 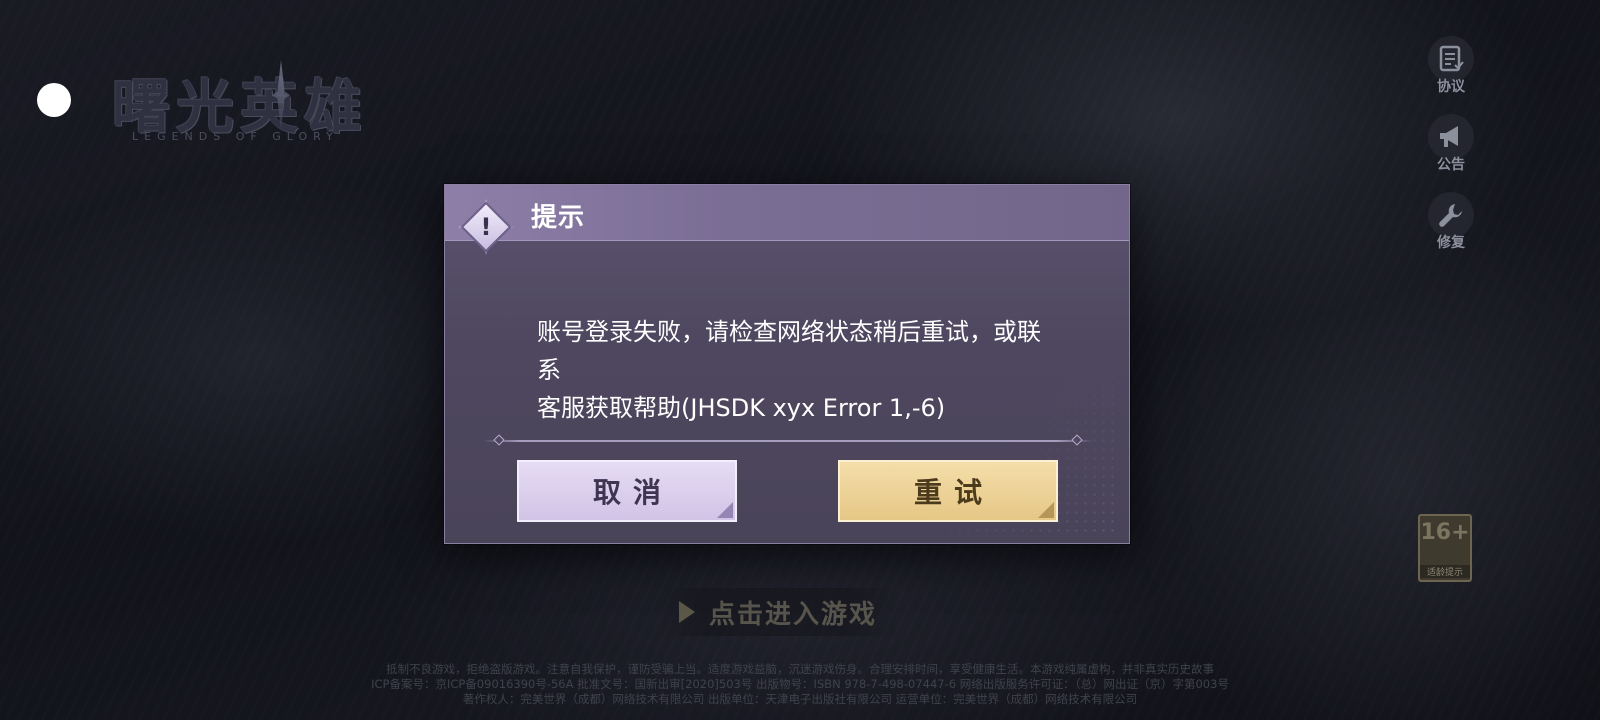 I want to click on game-logo: 曙光英雄 LEGENDS OF GLORY, so click(x=277, y=104).